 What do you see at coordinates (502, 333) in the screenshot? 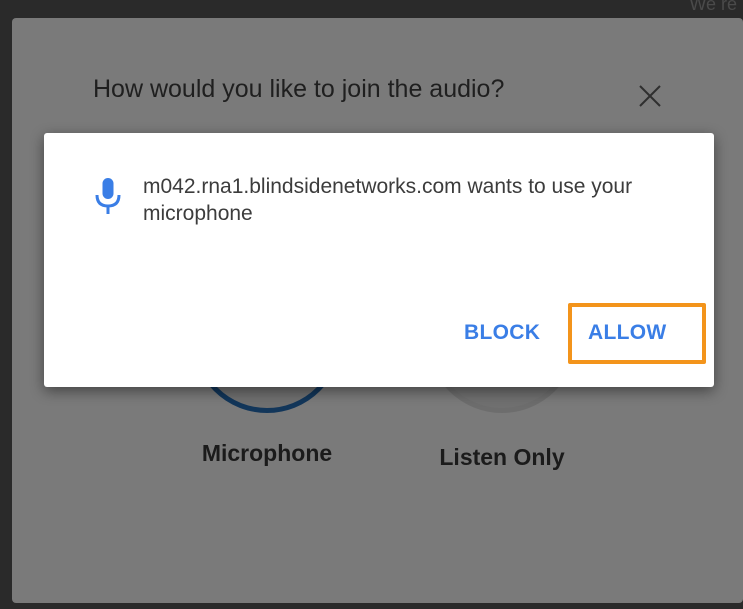
I see `block-button: BLOCK` at bounding box center [502, 333].